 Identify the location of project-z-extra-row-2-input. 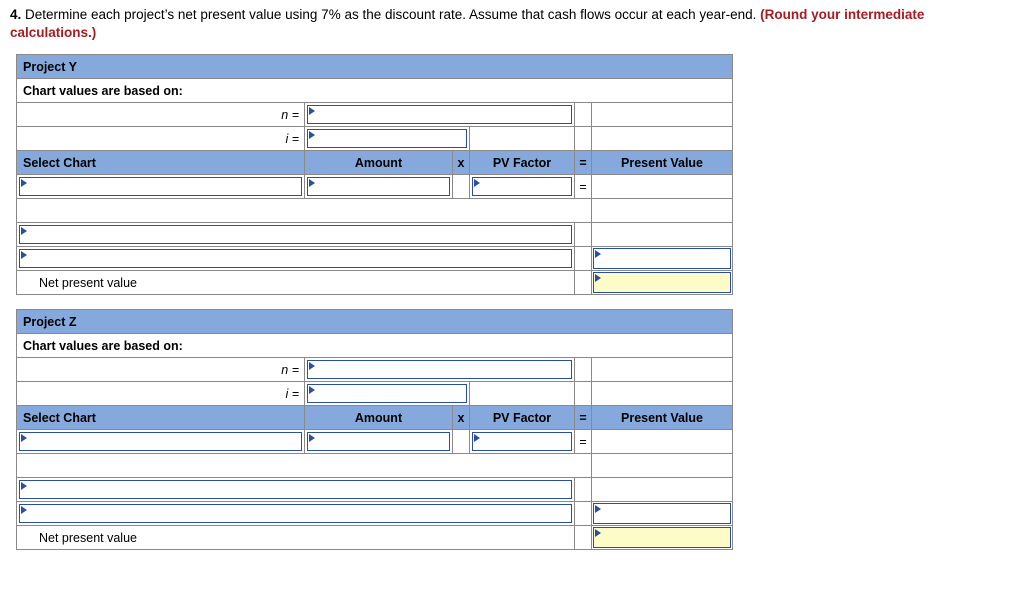
(295, 514).